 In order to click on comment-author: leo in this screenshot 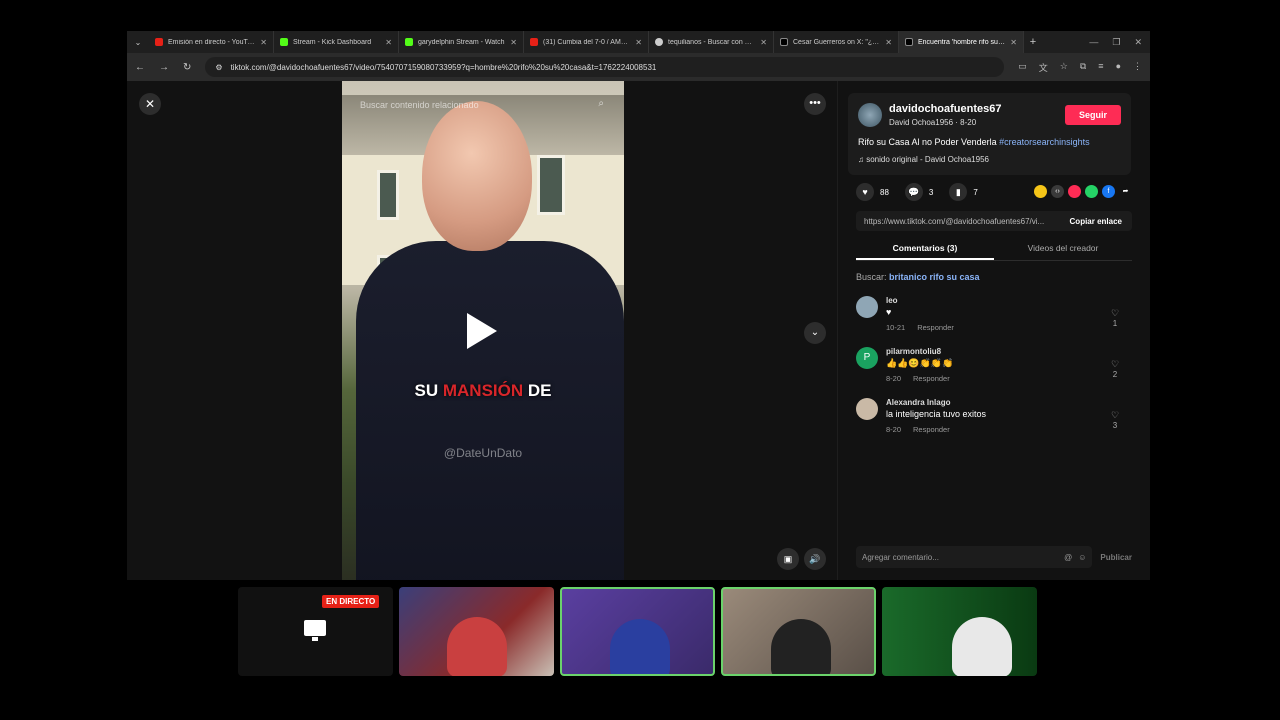, I will do `click(892, 300)`.